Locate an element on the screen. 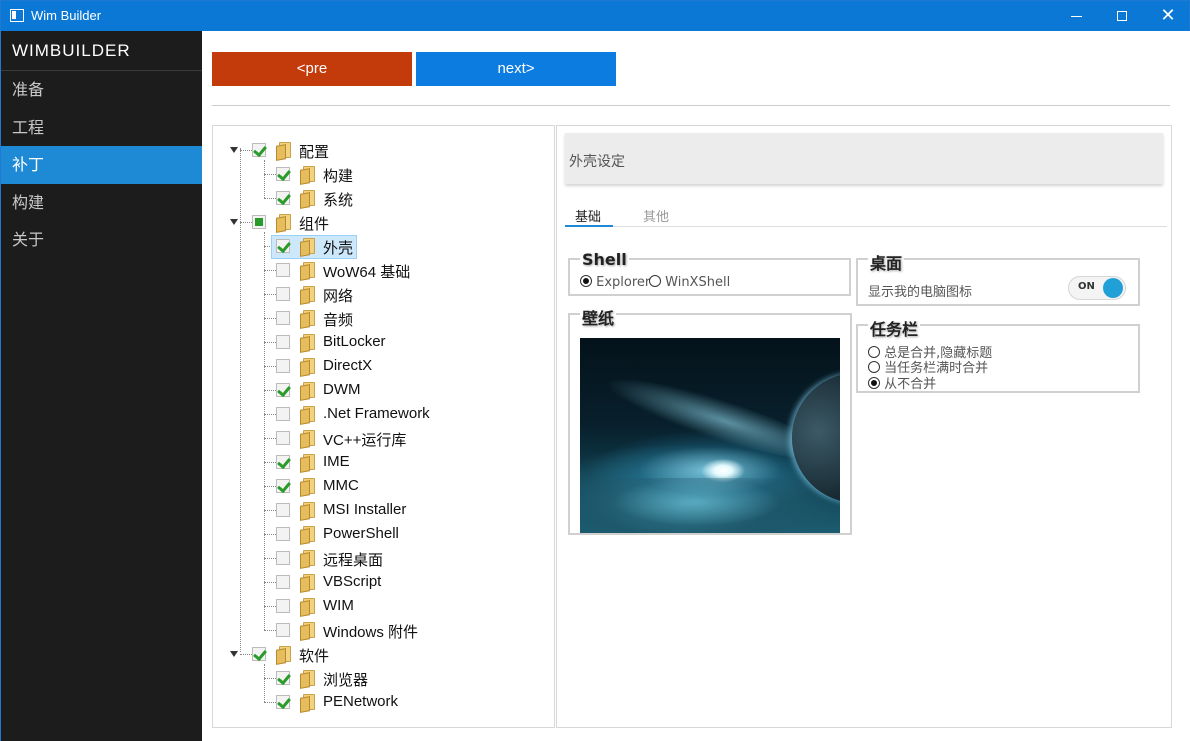 The width and height of the screenshot is (1190, 741). radio-winxshell is located at coordinates (655, 281).